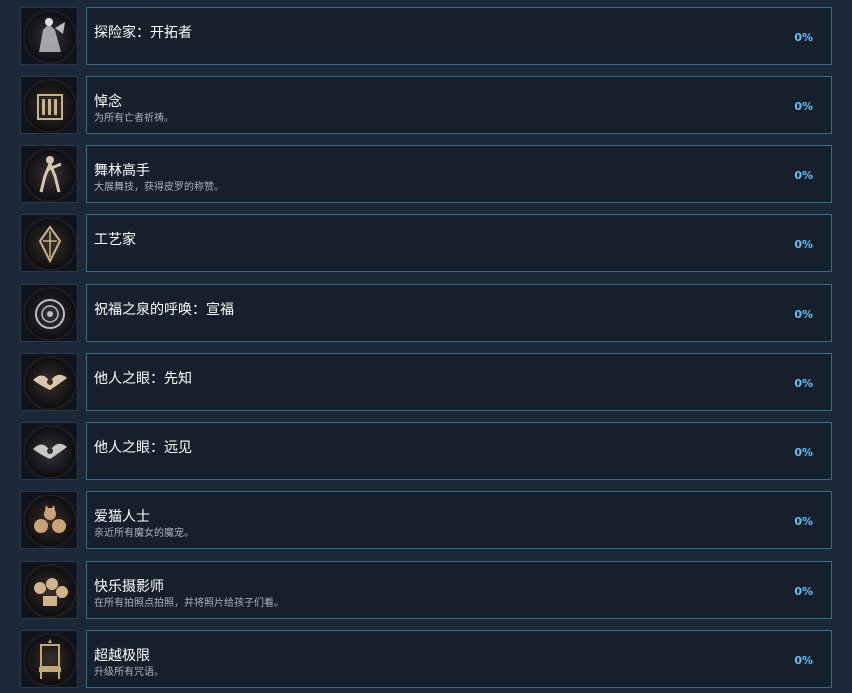 The image size is (852, 693). What do you see at coordinates (459, 451) in the screenshot?
I see `achievement-card: 他人之眼：远见 0%` at bounding box center [459, 451].